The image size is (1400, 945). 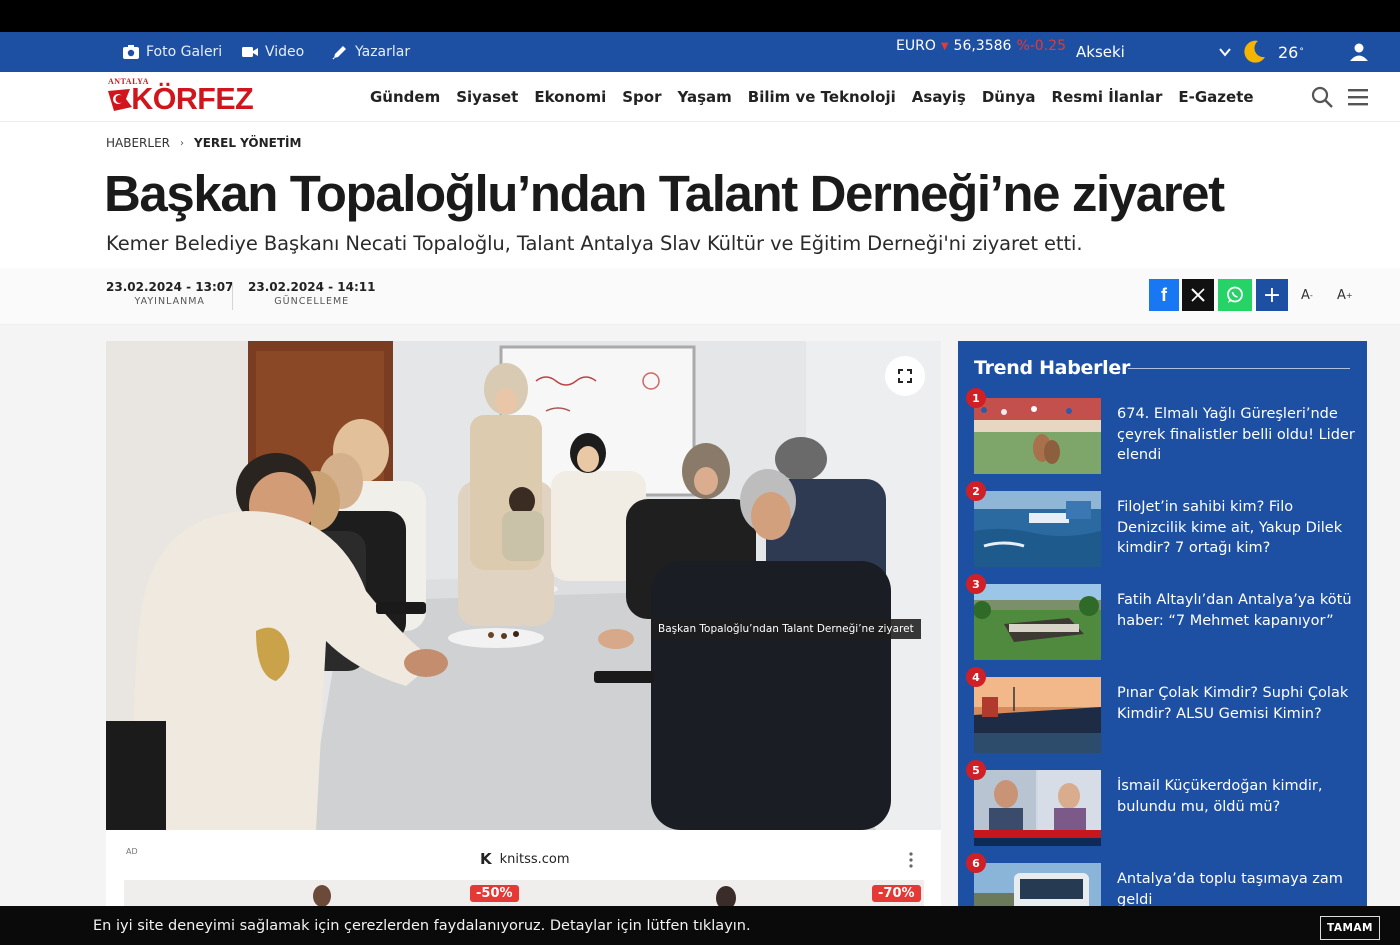 What do you see at coordinates (976, 398) in the screenshot?
I see `trend-rank-badge: 1` at bounding box center [976, 398].